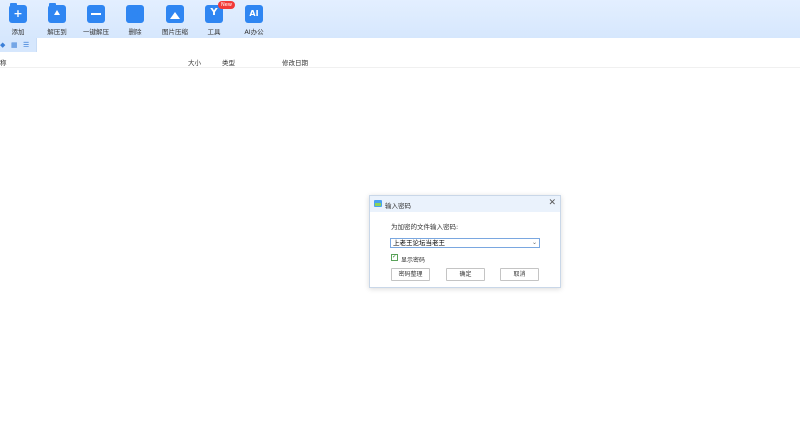 This screenshot has width=800, height=440. I want to click on thumbnail-view-icon: ▦, so click(15, 45).